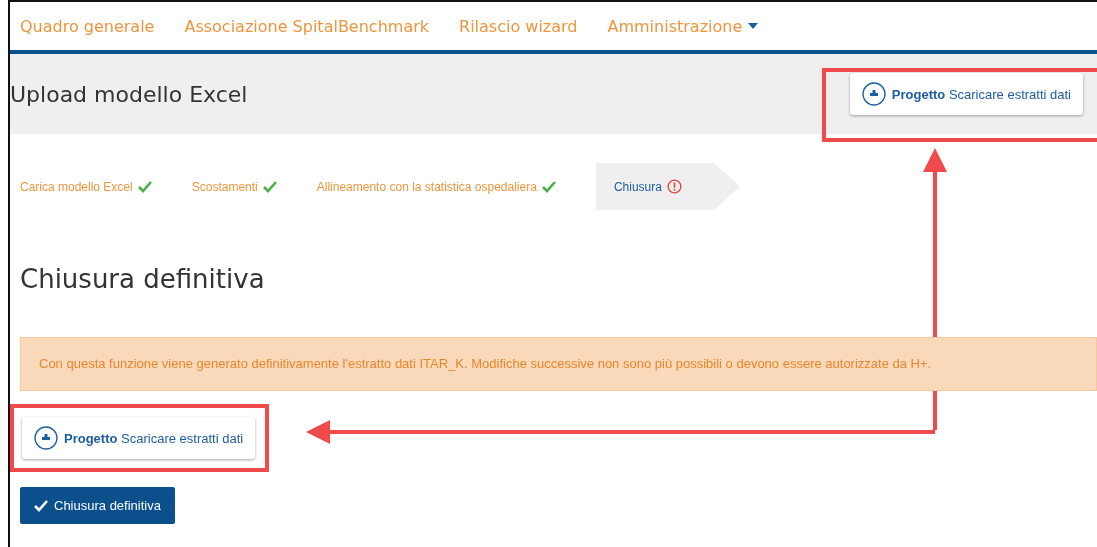 The width and height of the screenshot is (1097, 547). Describe the element at coordinates (129, 94) in the screenshot. I see `page-title: Upload modello Excel` at that location.